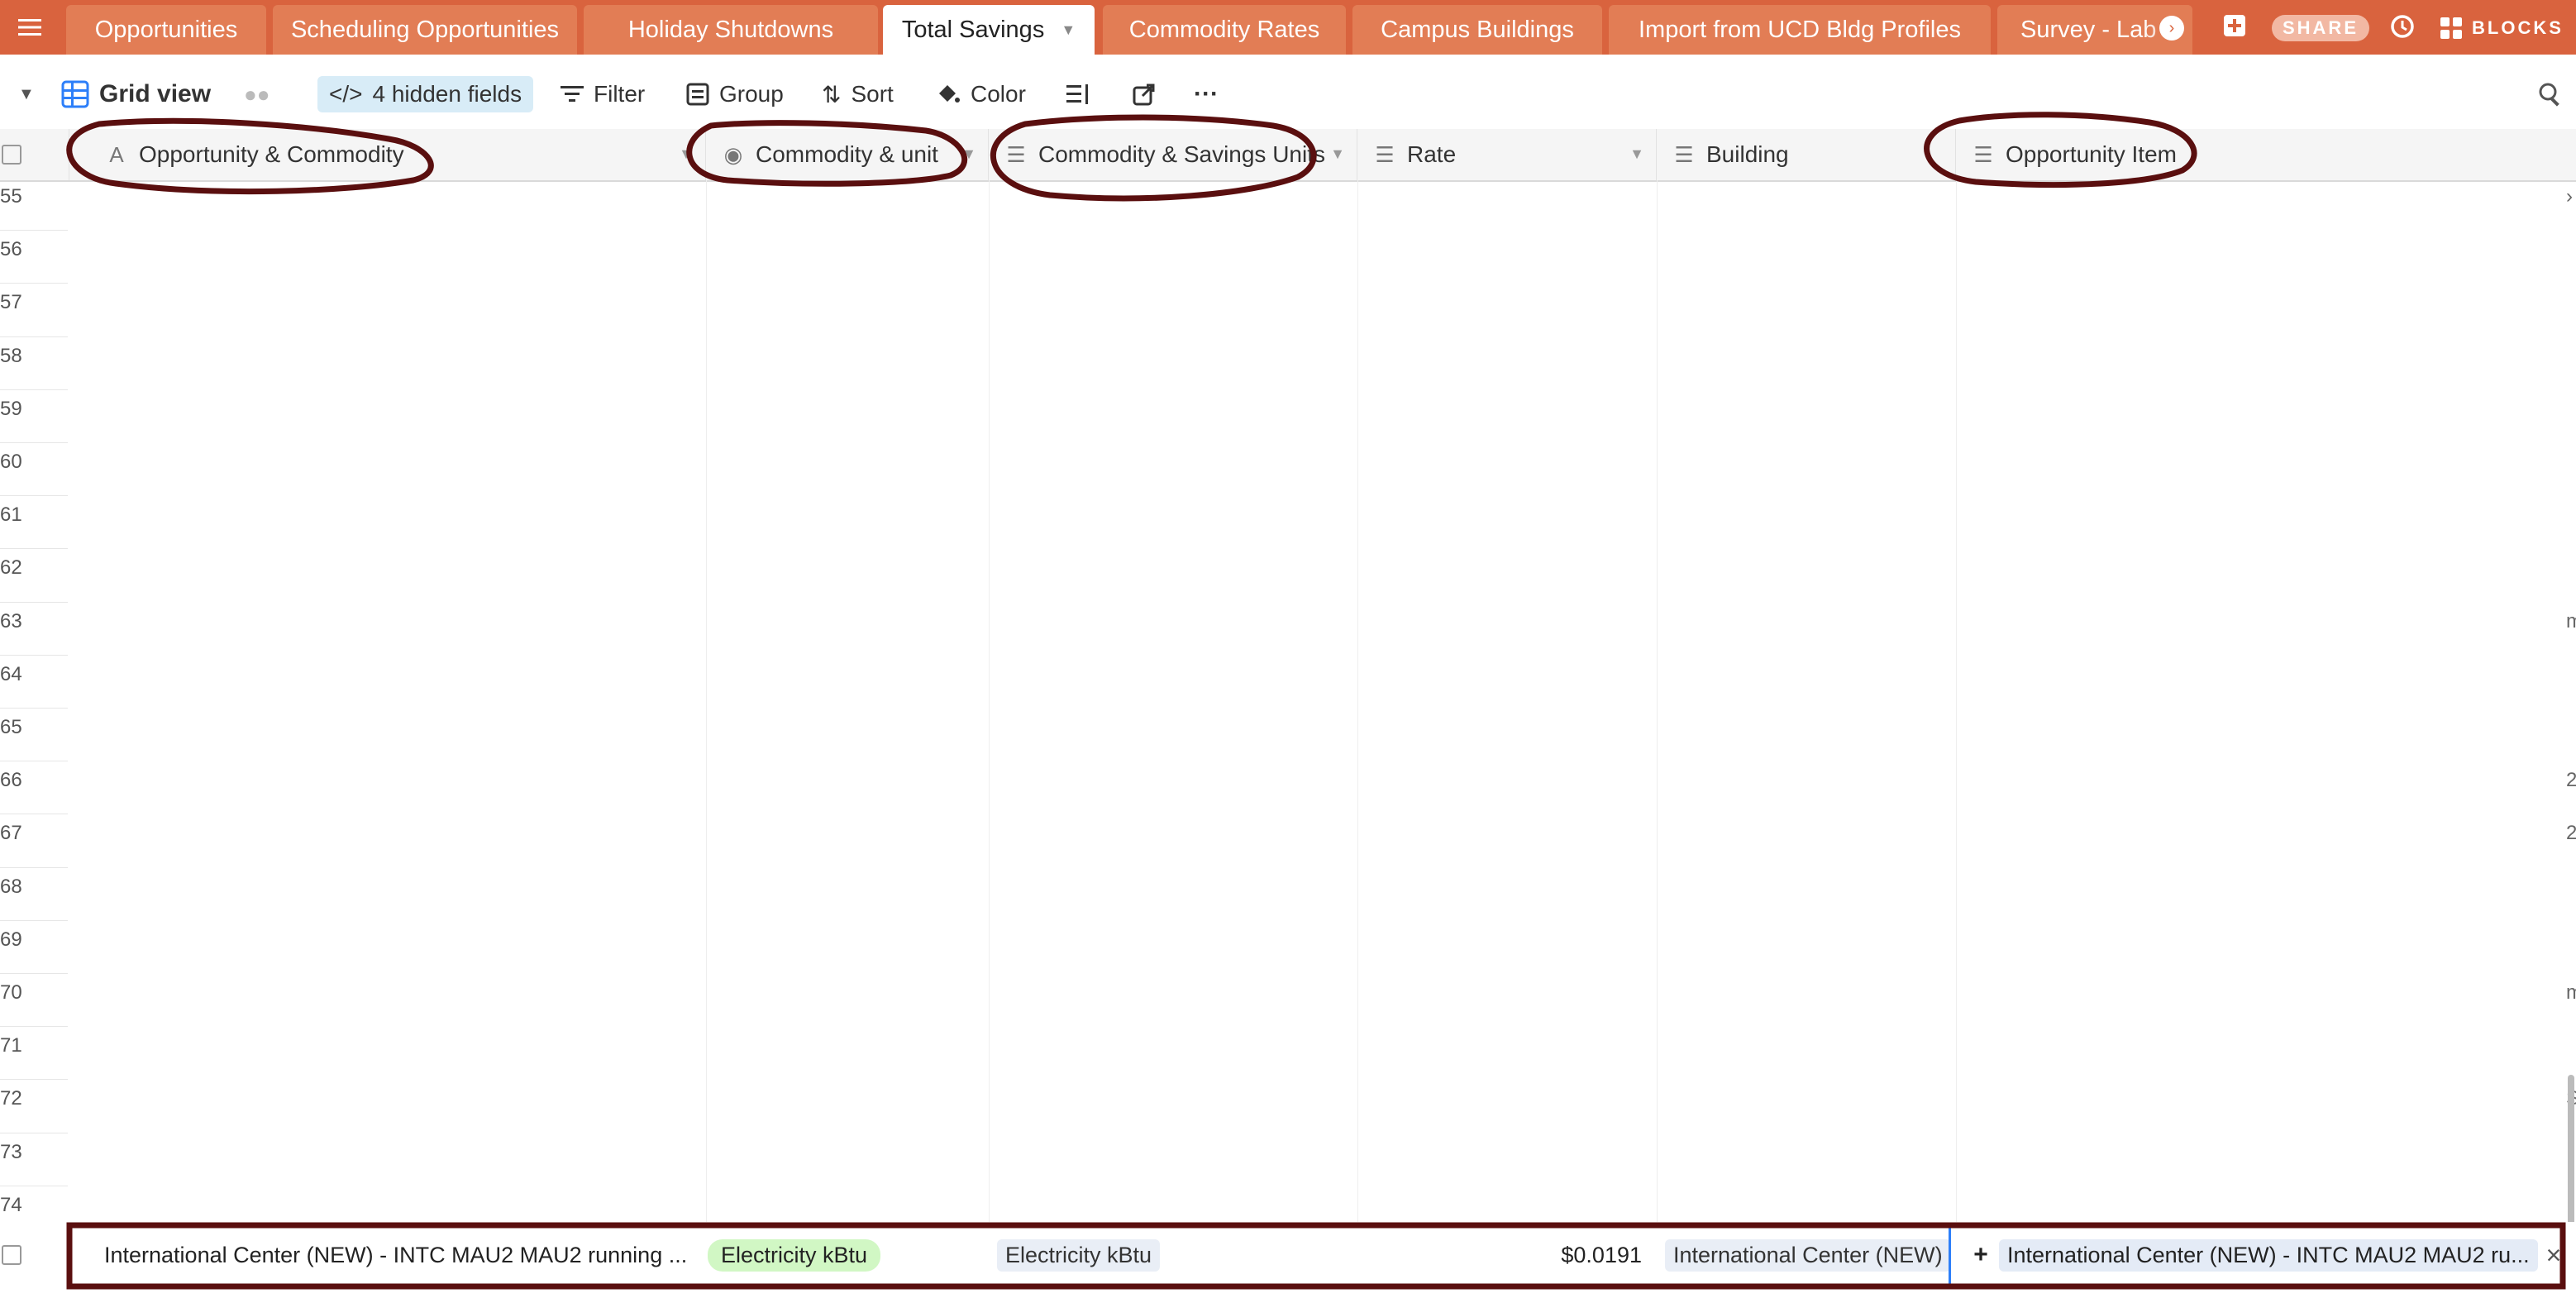 The width and height of the screenshot is (2576, 1298). I want to click on tab-label: Campus Buildings, so click(1477, 29).